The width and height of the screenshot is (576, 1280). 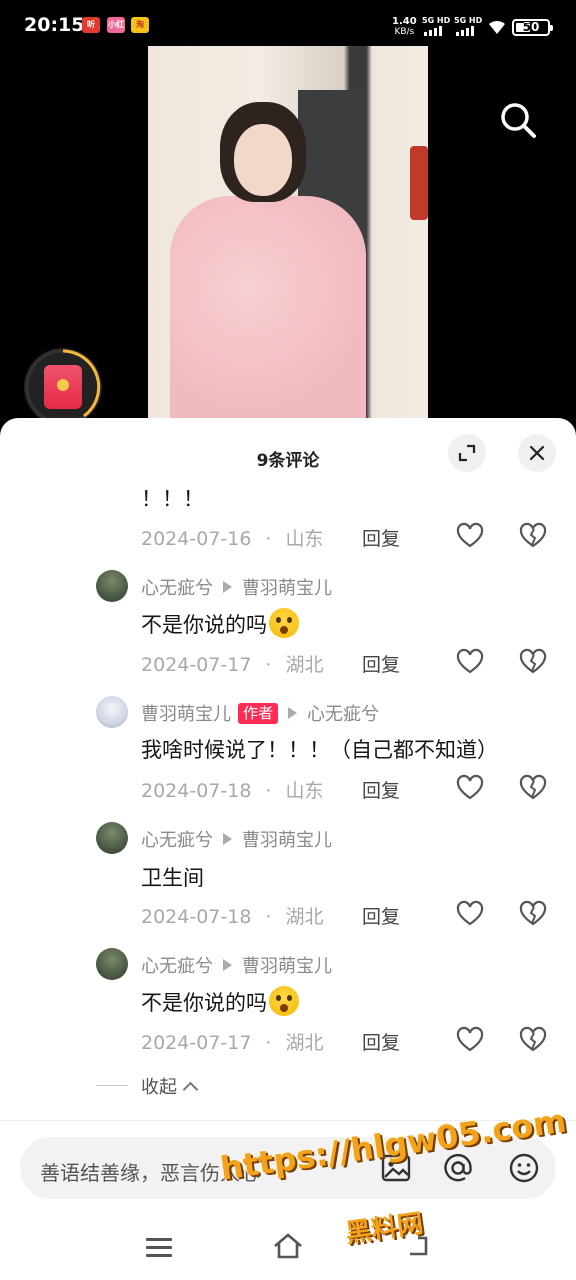 What do you see at coordinates (288, 461) in the screenshot?
I see `comments-title: 9条评论` at bounding box center [288, 461].